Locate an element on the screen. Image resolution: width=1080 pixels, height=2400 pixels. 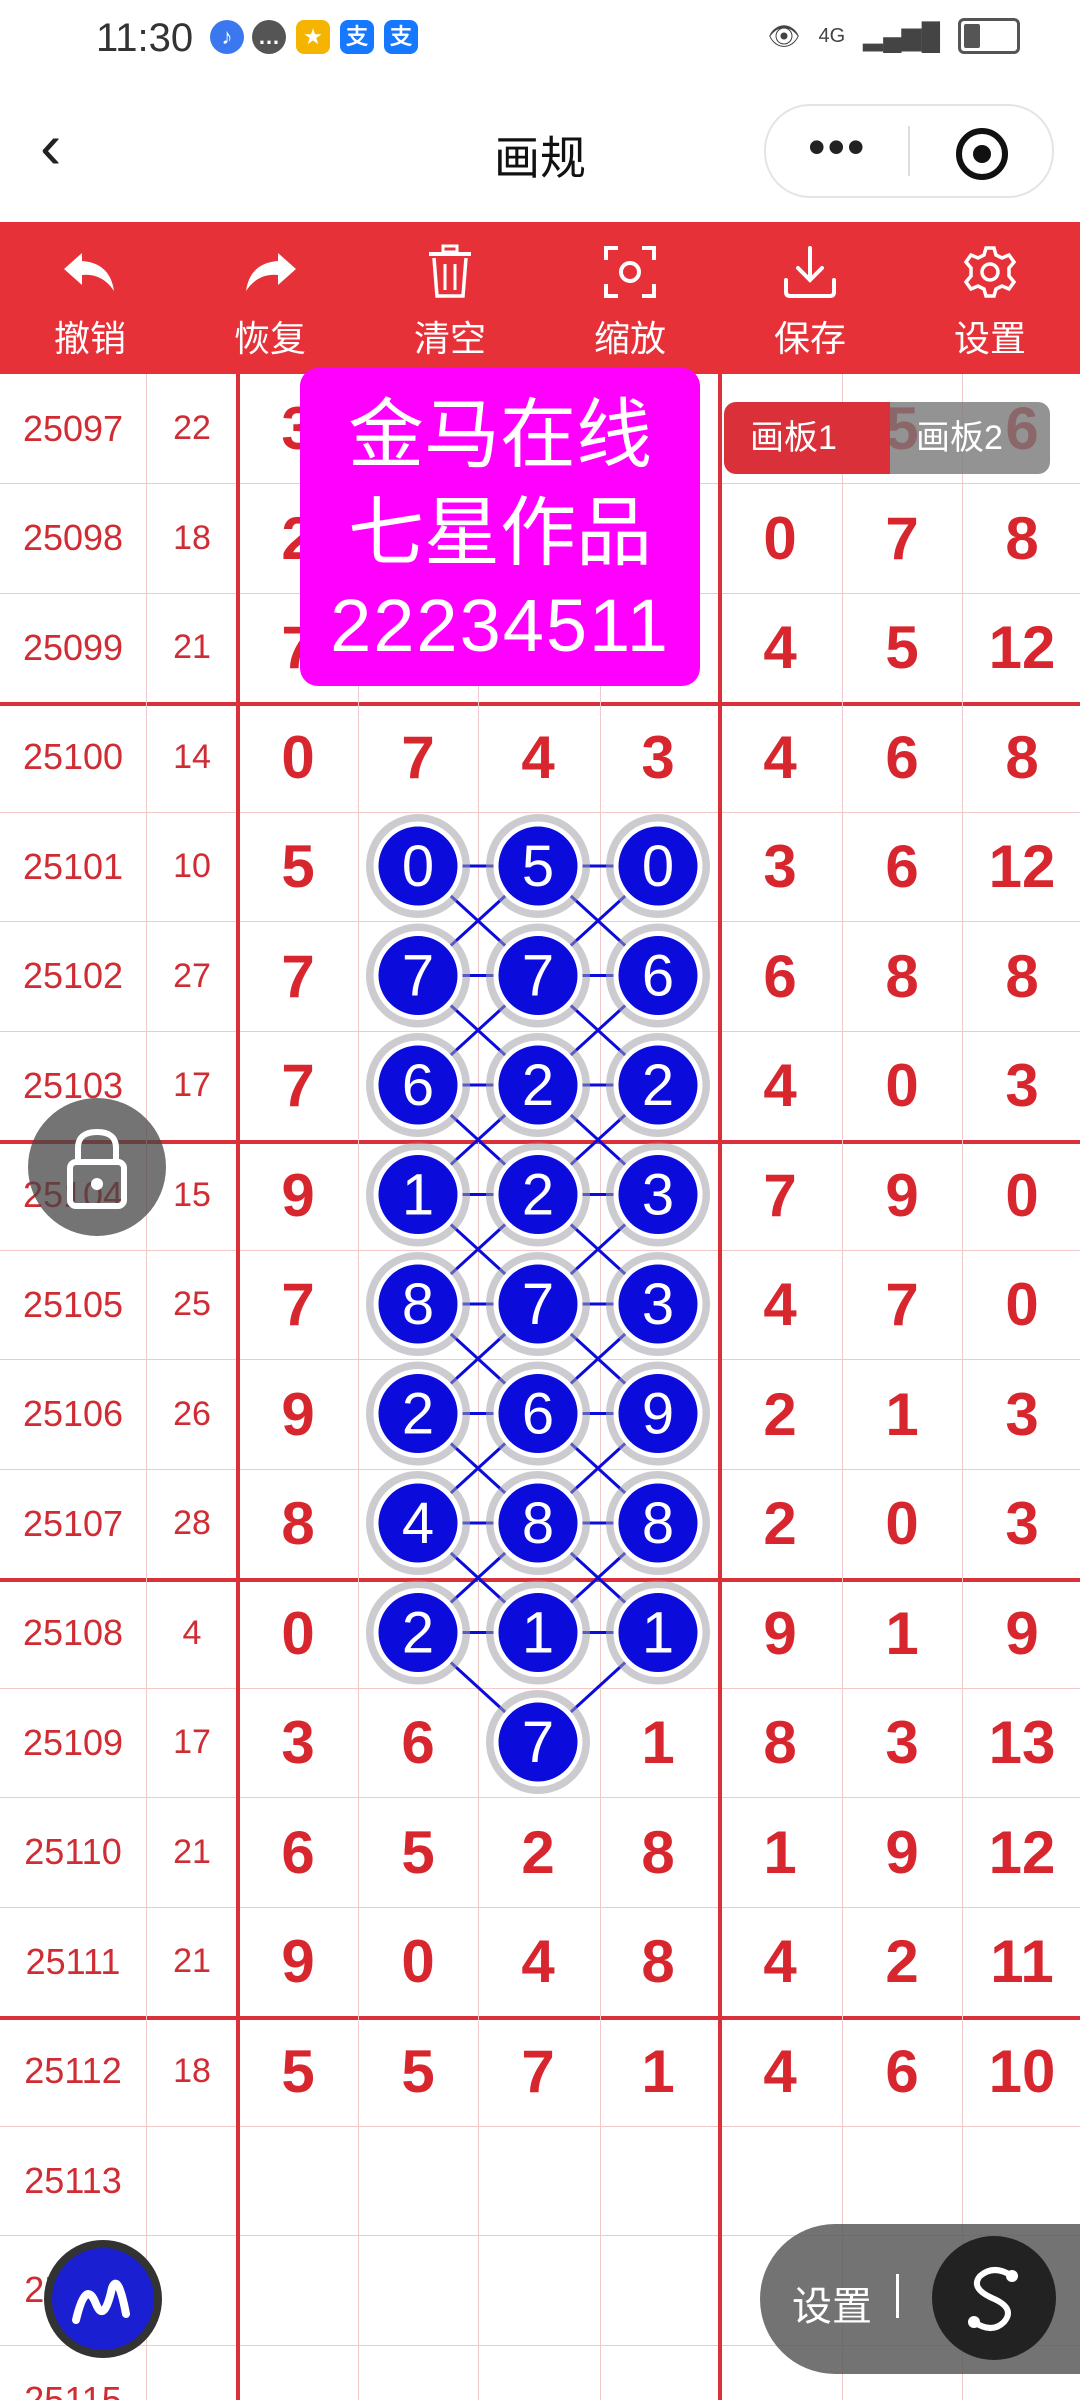
share-button is located at coordinates (994, 2298).